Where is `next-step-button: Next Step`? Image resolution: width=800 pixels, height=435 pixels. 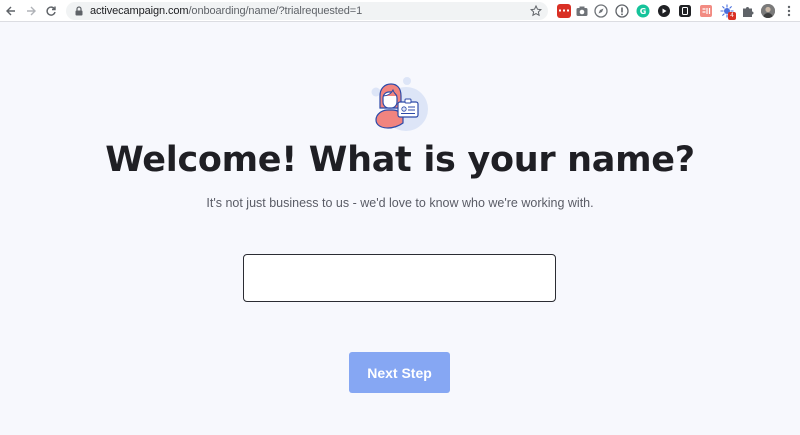 next-step-button: Next Step is located at coordinates (399, 372).